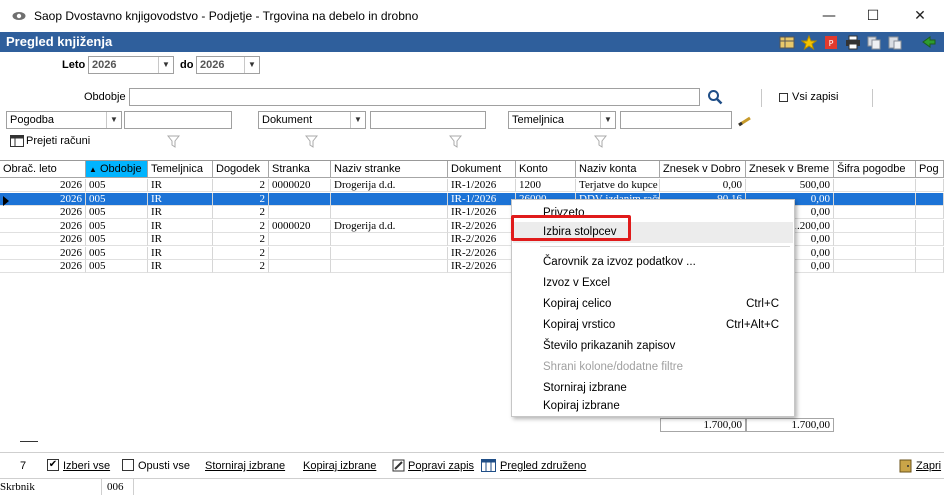  Describe the element at coordinates (86, 466) in the screenshot. I see `izberi-vse-button: Izberi vse` at that location.